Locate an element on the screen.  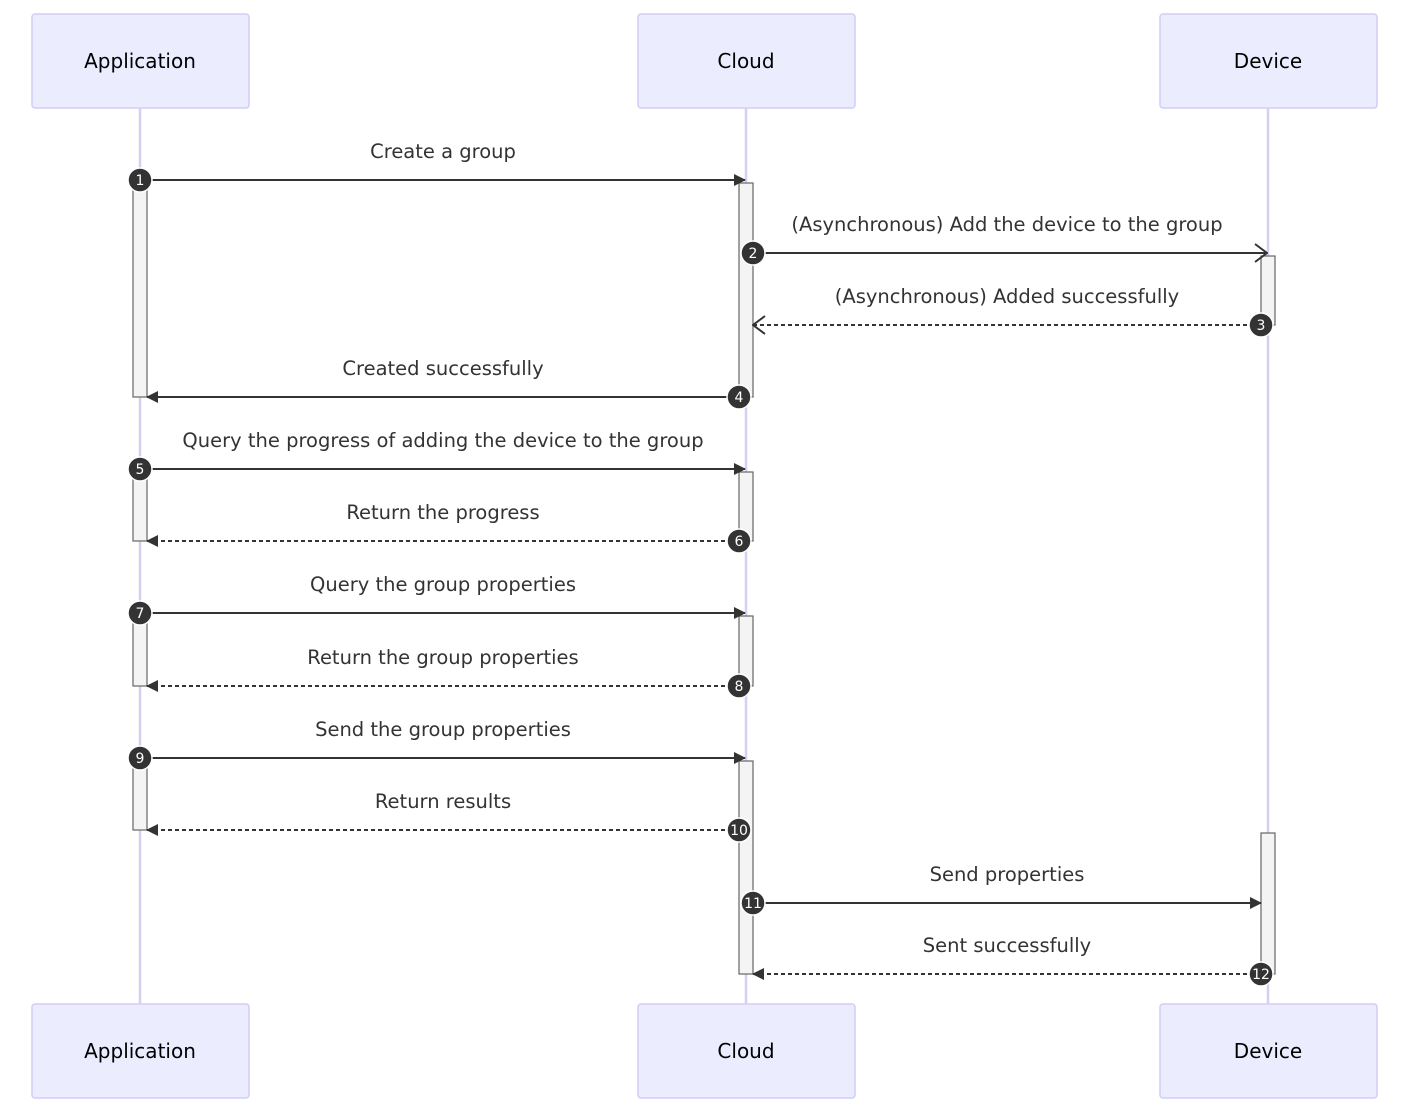
message-label: Send the group properties is located at coordinates (443, 729).